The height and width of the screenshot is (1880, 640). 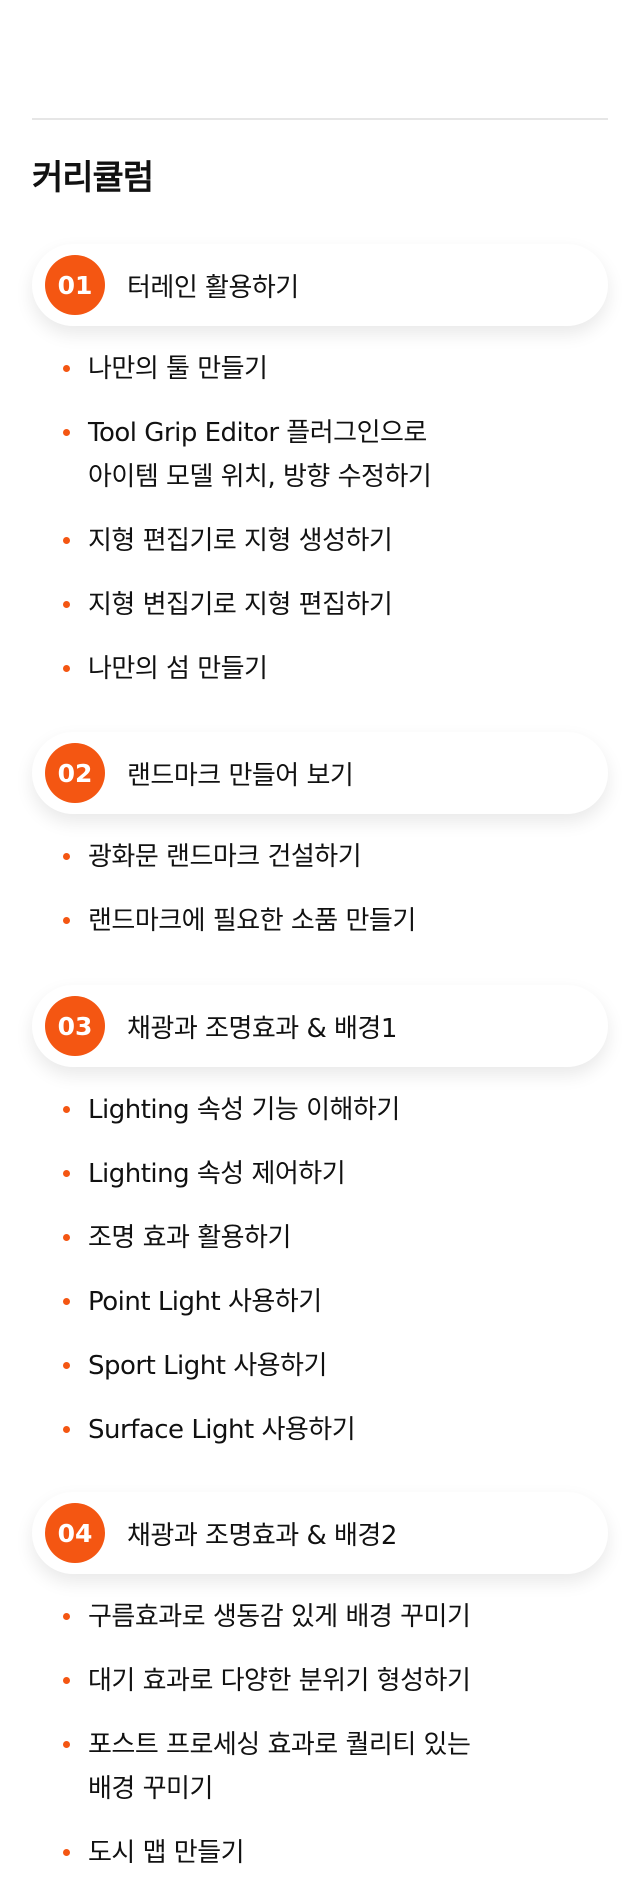 I want to click on lesson-text: Lighting 속성 제어하기, so click(x=217, y=1174).